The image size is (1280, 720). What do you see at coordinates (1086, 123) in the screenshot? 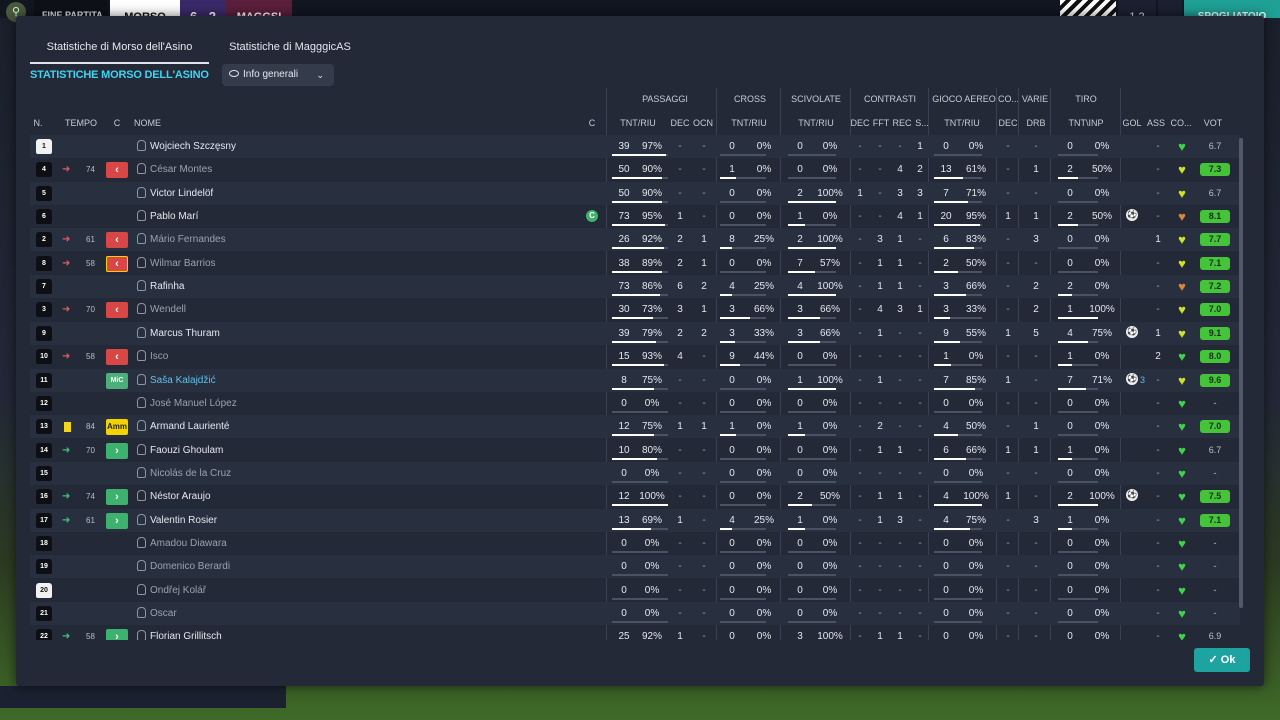
I see `column-header-tiro_tr: TNT\INP` at bounding box center [1086, 123].